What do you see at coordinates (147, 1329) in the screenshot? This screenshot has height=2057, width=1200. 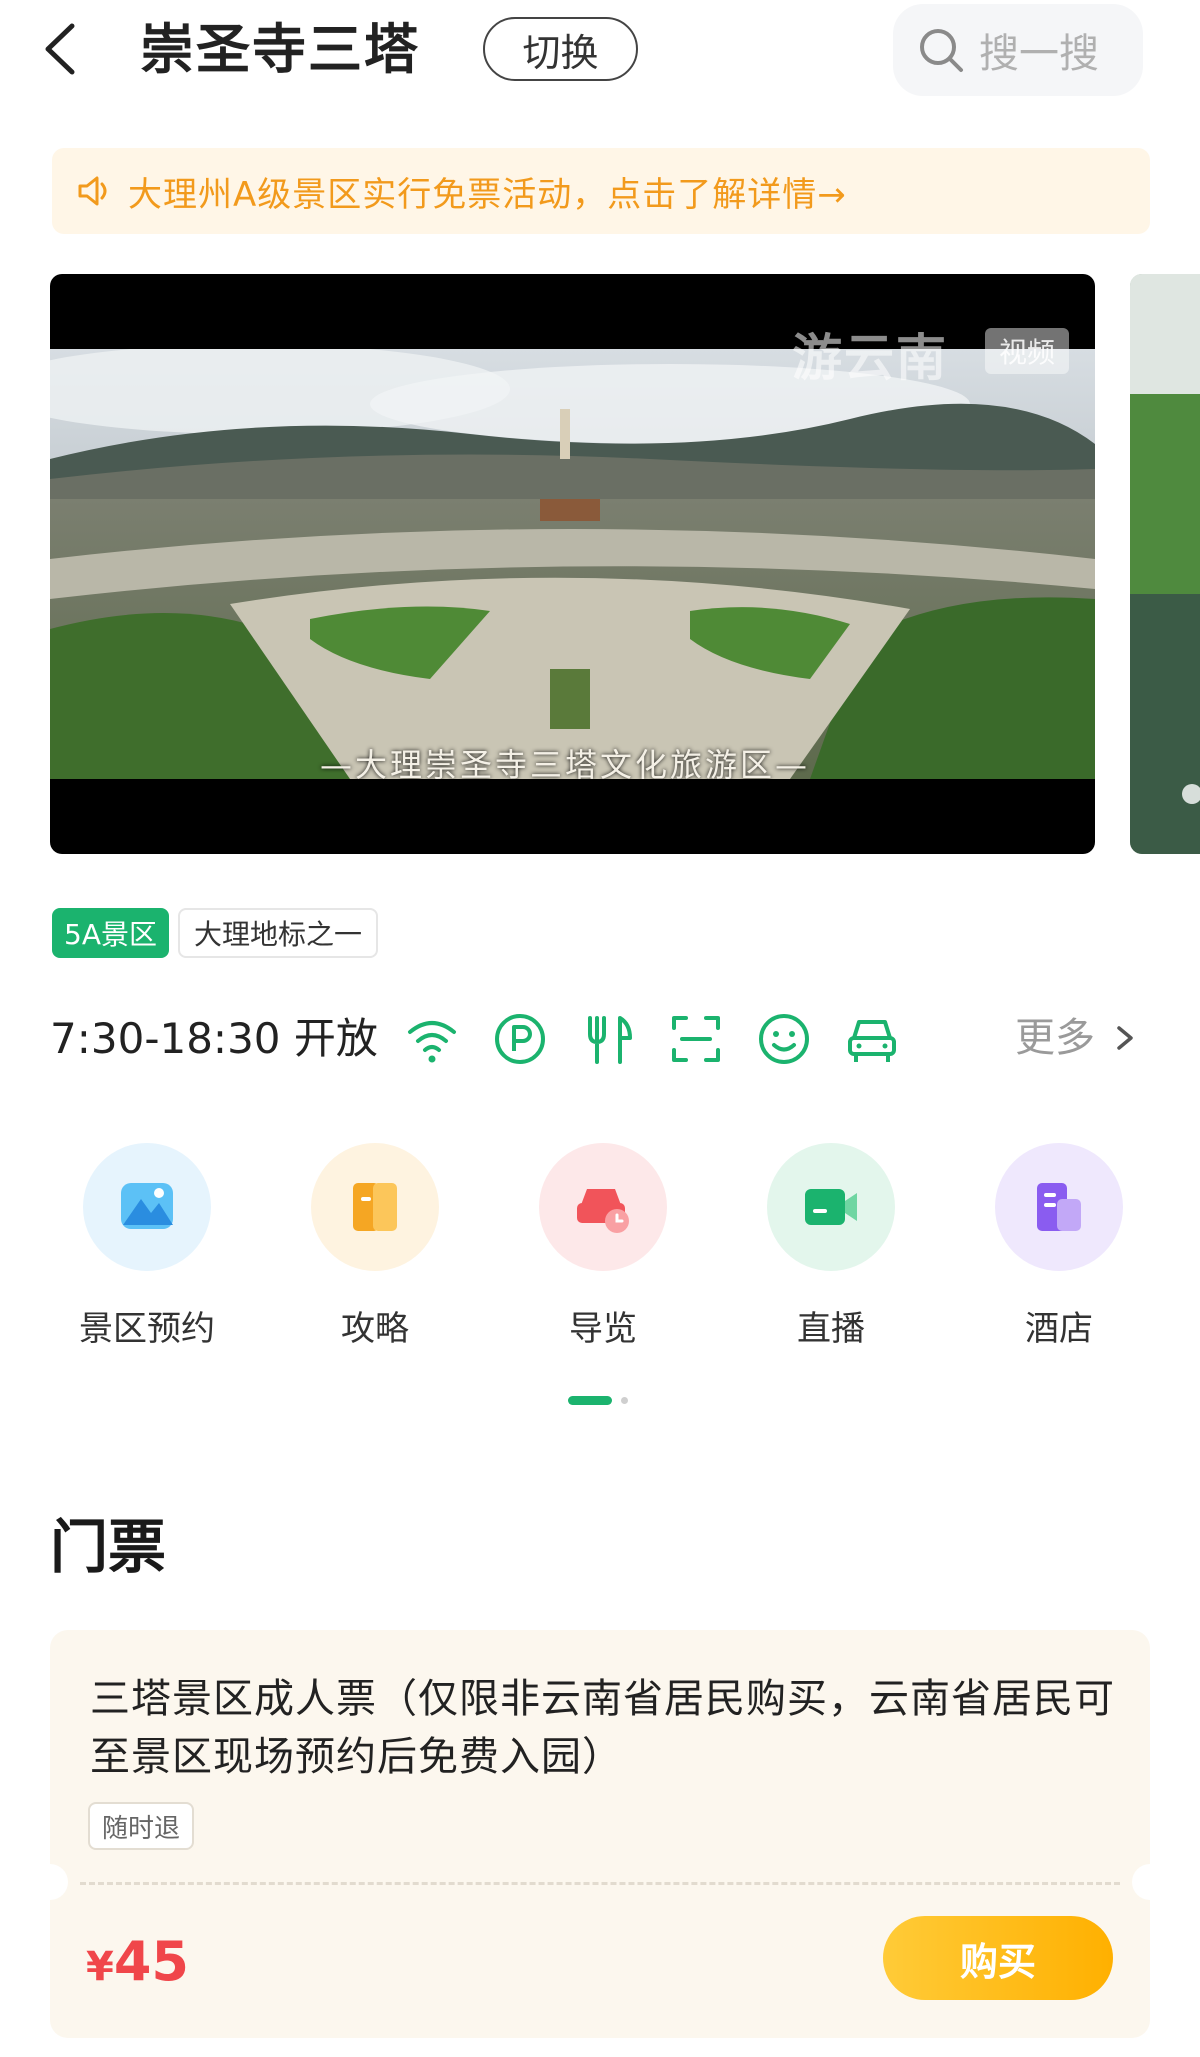 I see `entry-label: 景区预约` at bounding box center [147, 1329].